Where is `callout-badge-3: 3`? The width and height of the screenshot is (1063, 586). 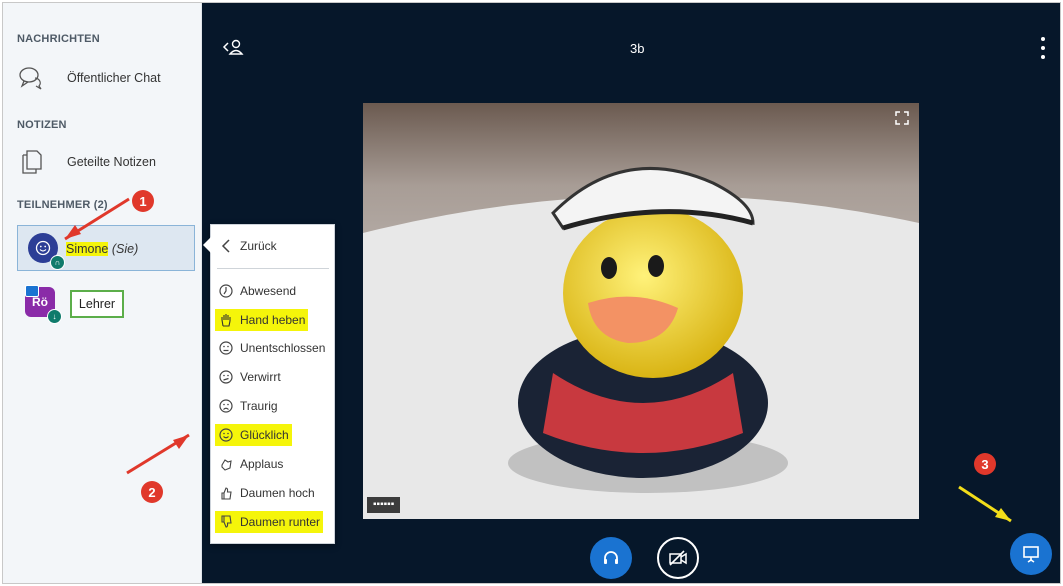 callout-badge-3: 3 is located at coordinates (985, 464).